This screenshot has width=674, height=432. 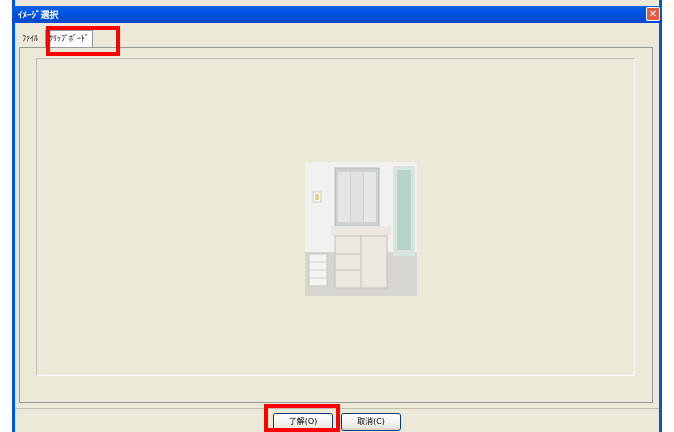 I want to click on close-icon: ✕, so click(x=653, y=14).